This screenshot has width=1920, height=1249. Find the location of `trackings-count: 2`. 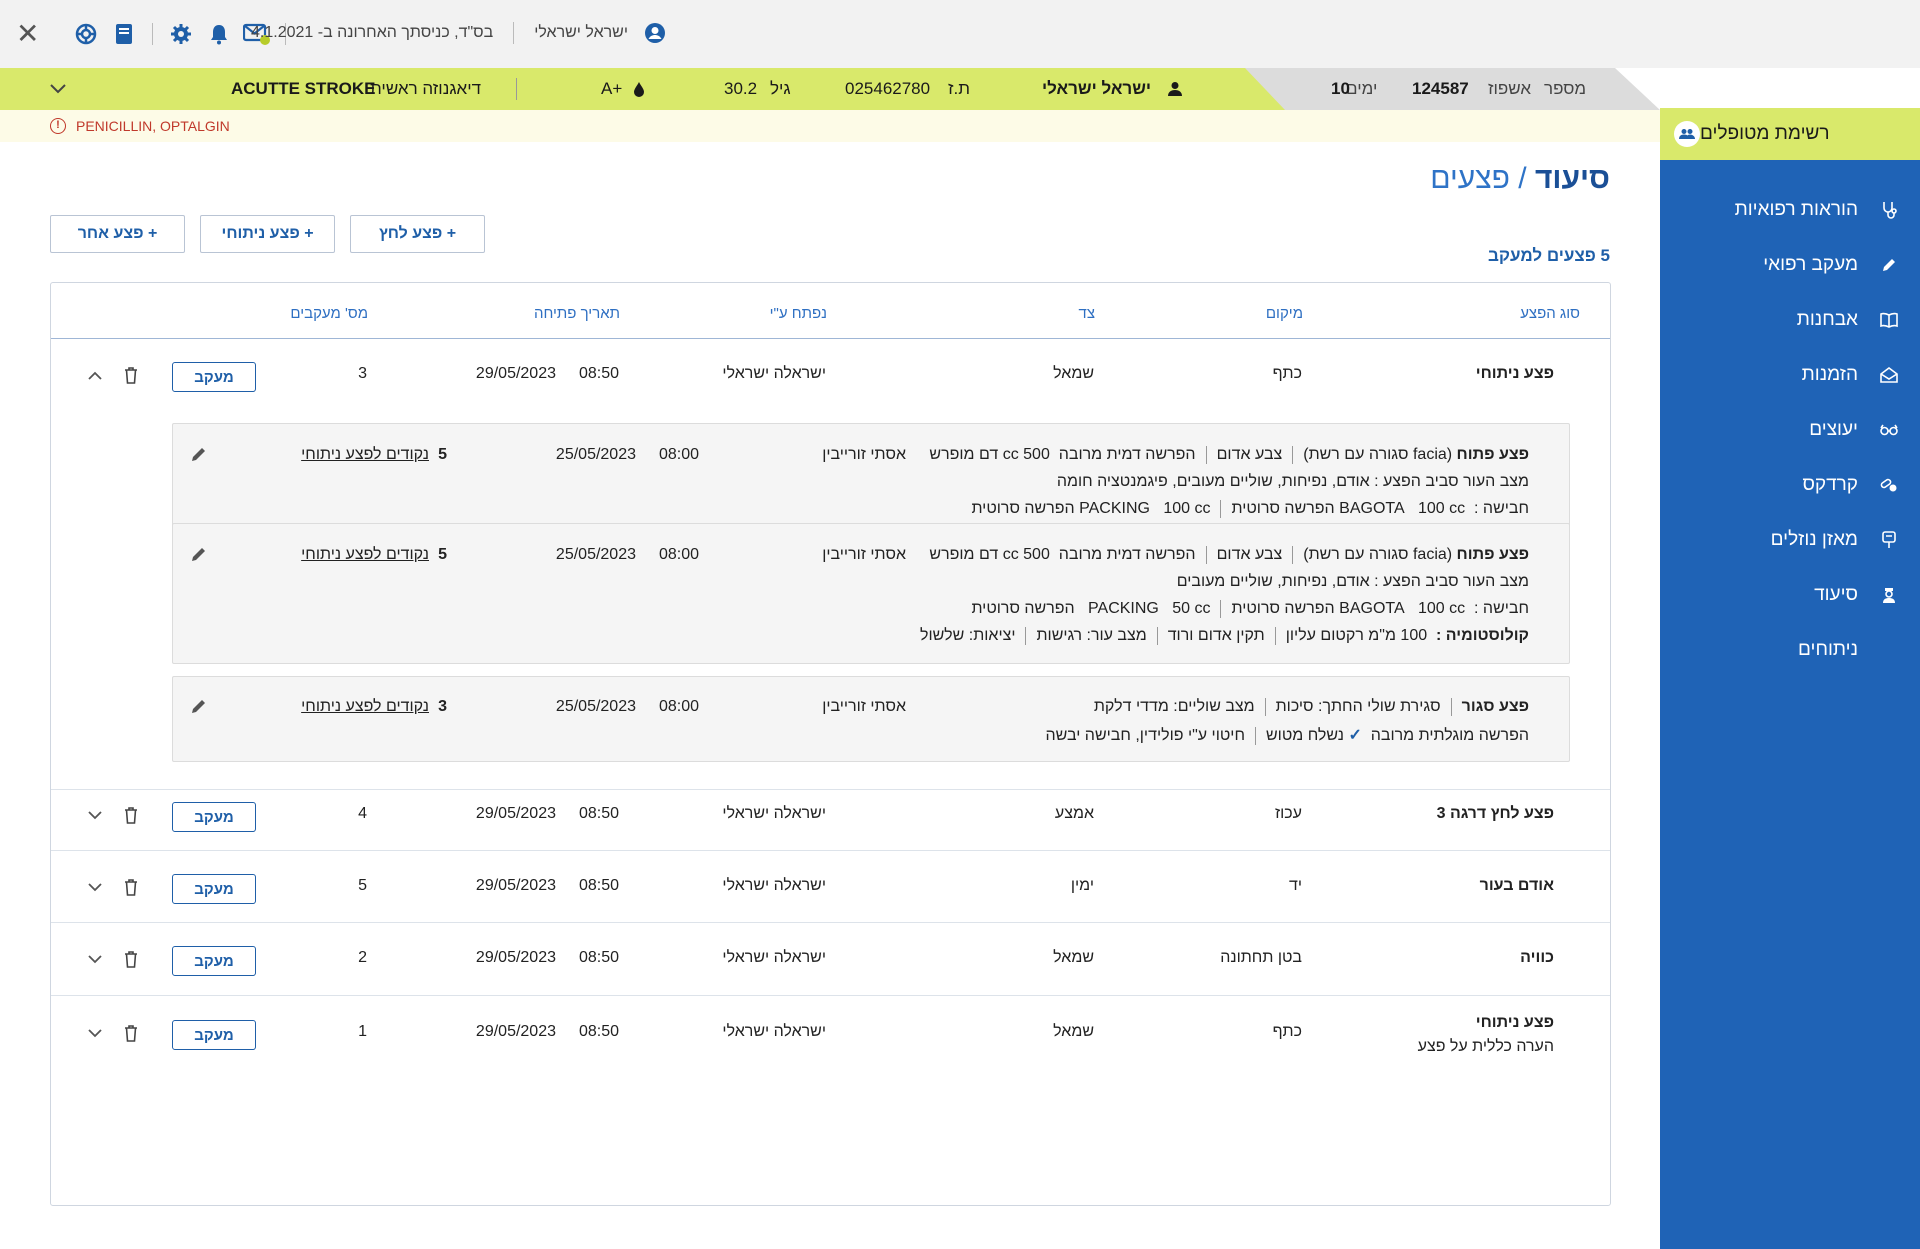

trackings-count: 2 is located at coordinates (362, 957).